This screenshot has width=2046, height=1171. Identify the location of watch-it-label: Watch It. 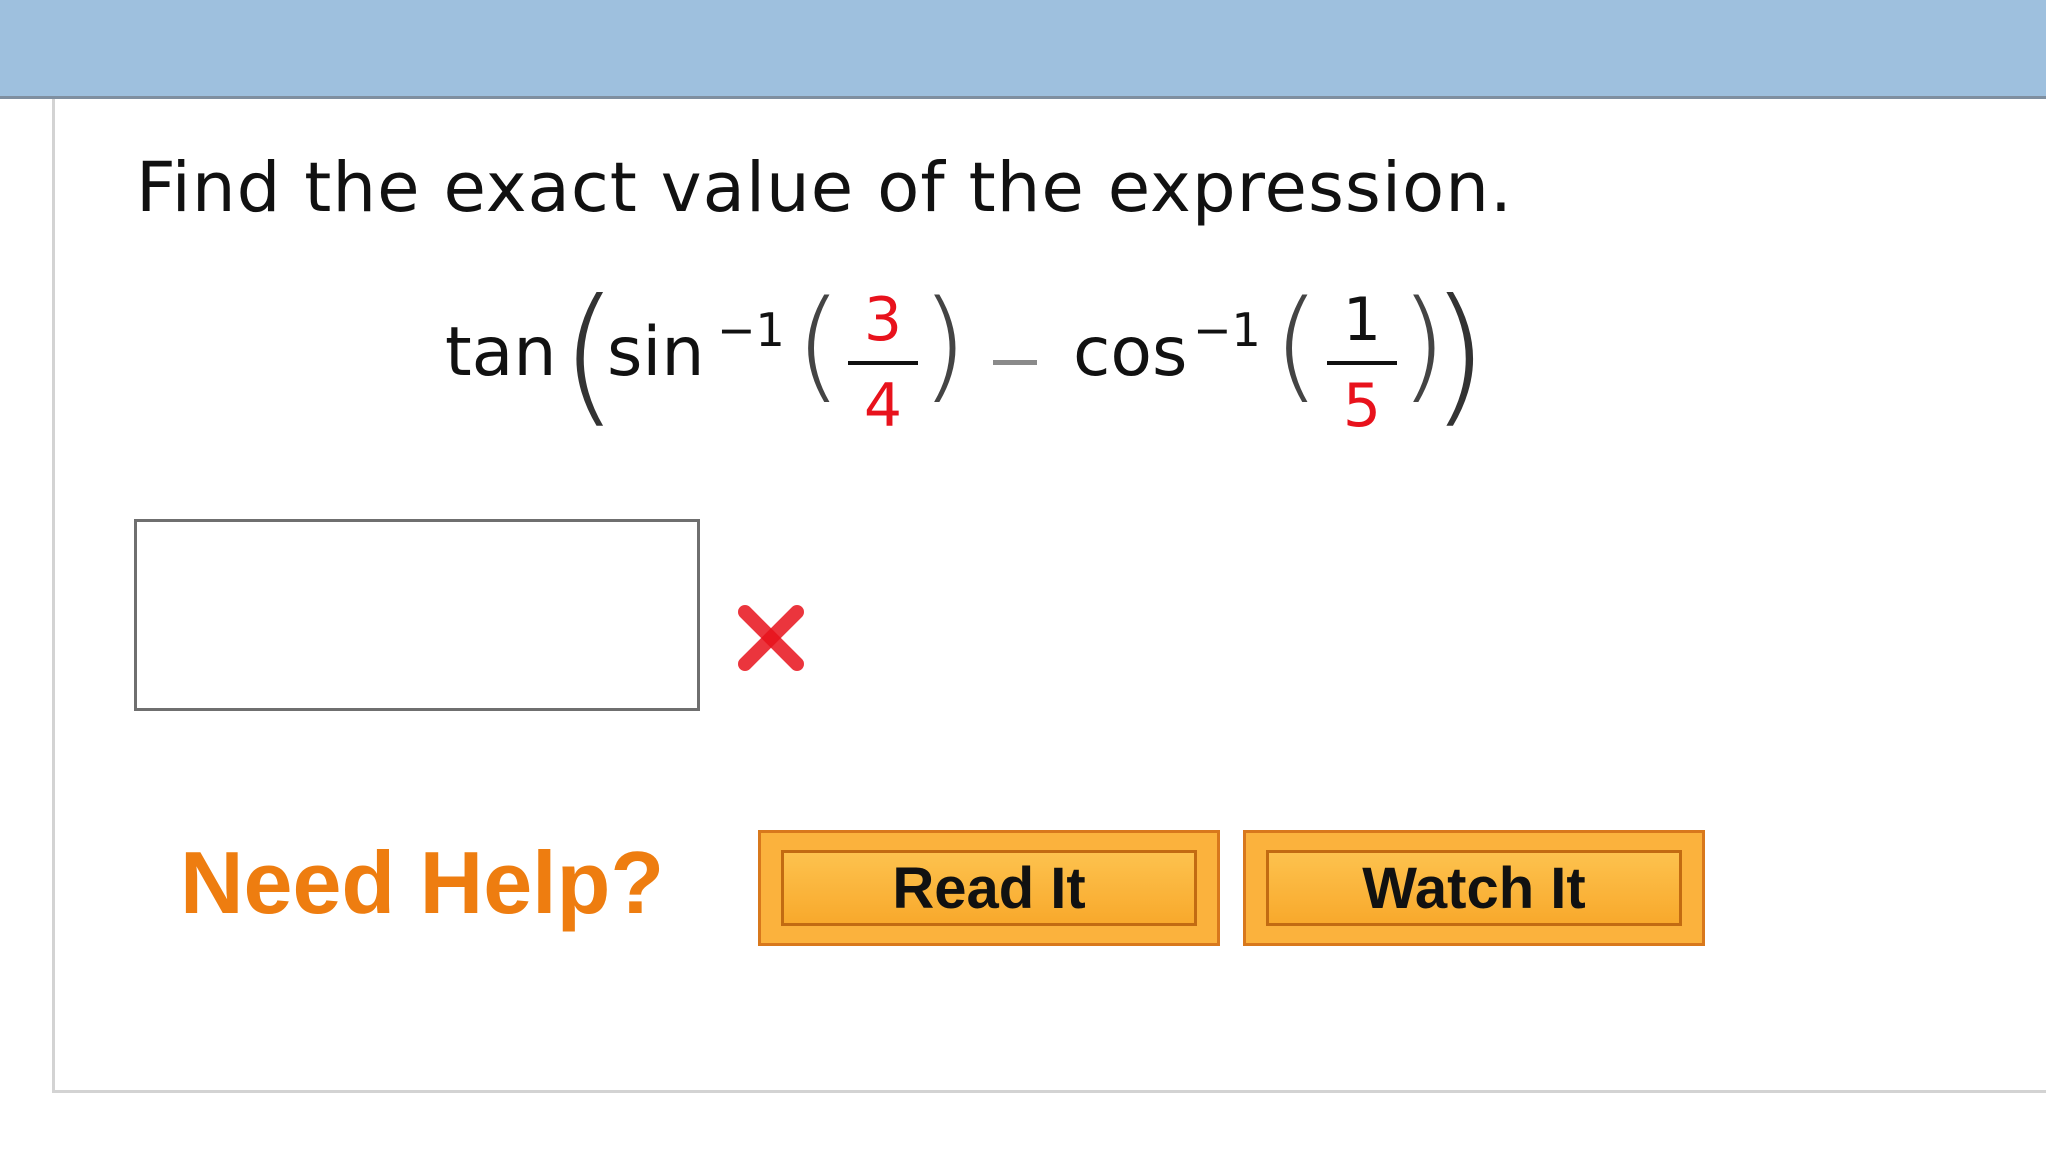
(1474, 888).